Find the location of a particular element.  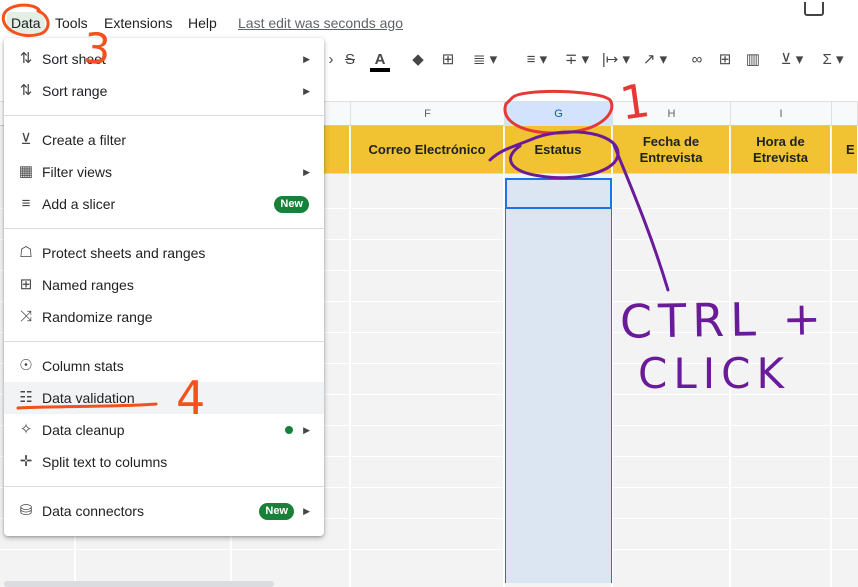

insert-comment-icon: ⊞ is located at coordinates (725, 60).